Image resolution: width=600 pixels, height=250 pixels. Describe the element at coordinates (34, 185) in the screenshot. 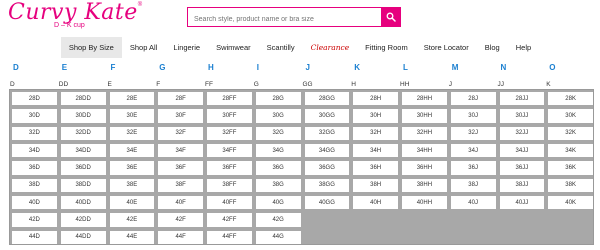

I see `size-cell-38d: 38D` at that location.